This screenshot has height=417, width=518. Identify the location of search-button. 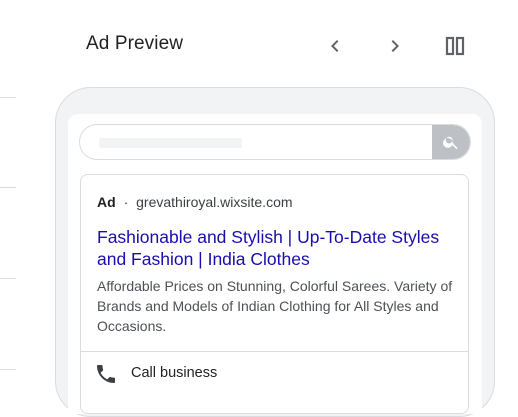
(451, 142).